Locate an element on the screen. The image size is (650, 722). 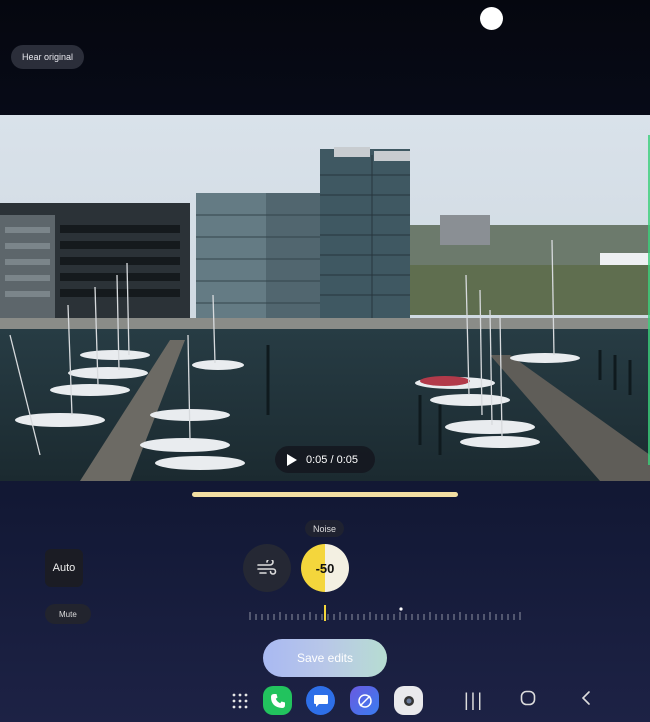
video-progress-bar is located at coordinates (325, 494).